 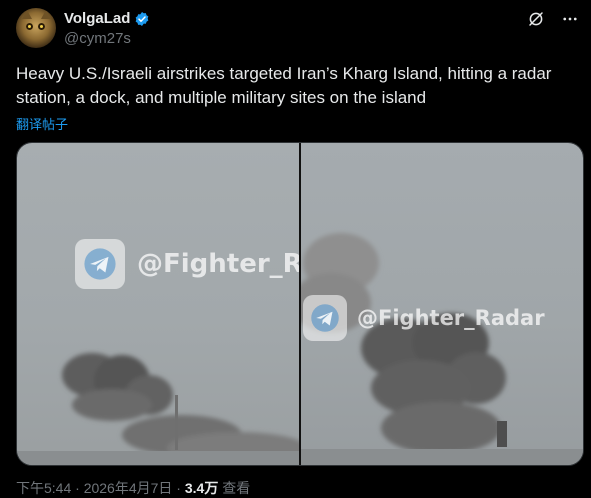 What do you see at coordinates (42, 123) in the screenshot?
I see `translate-post-link: 翻译帖子` at bounding box center [42, 123].